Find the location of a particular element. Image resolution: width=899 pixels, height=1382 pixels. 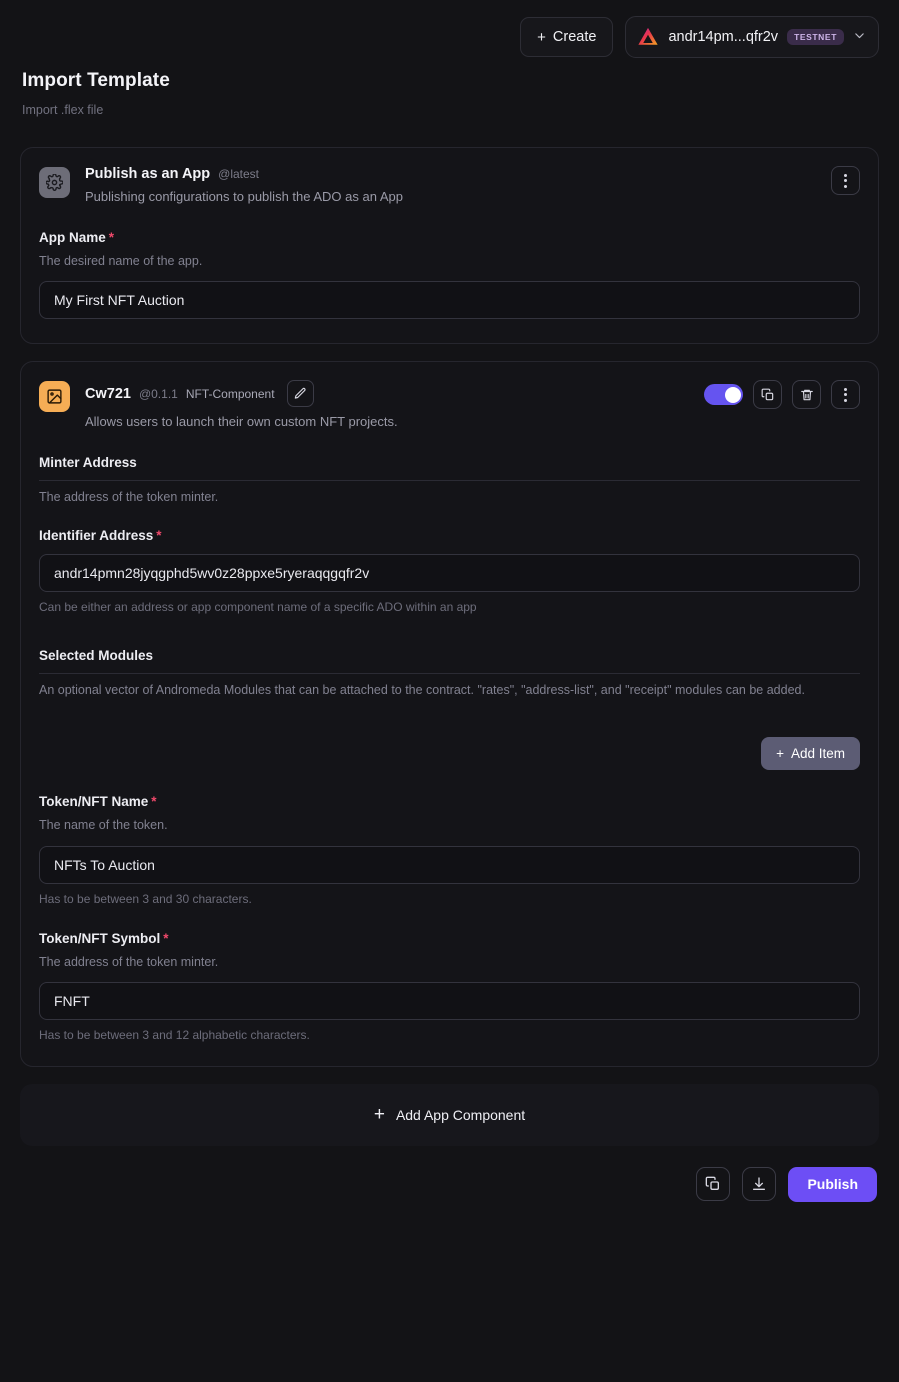

add-item-button: + Add Item is located at coordinates (810, 754).